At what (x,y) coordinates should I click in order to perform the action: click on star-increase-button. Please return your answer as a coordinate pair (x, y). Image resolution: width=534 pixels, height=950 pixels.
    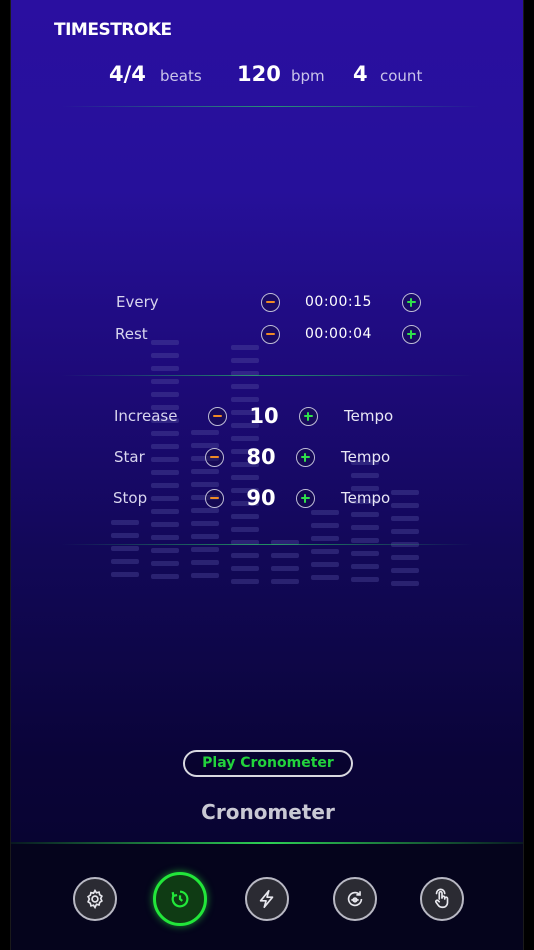
    Looking at the image, I should click on (305, 457).